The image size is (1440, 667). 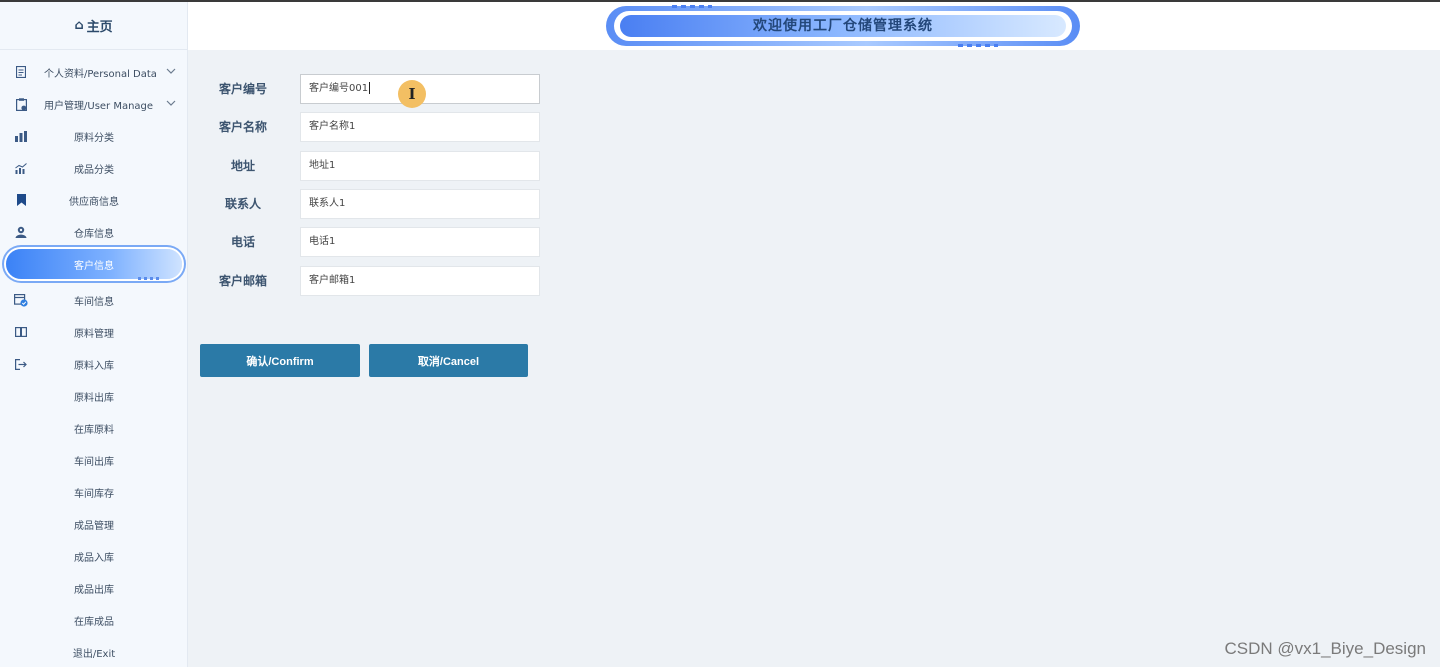 I want to click on sidebar-item-material-inbound: 原料入库, so click(x=94, y=364).